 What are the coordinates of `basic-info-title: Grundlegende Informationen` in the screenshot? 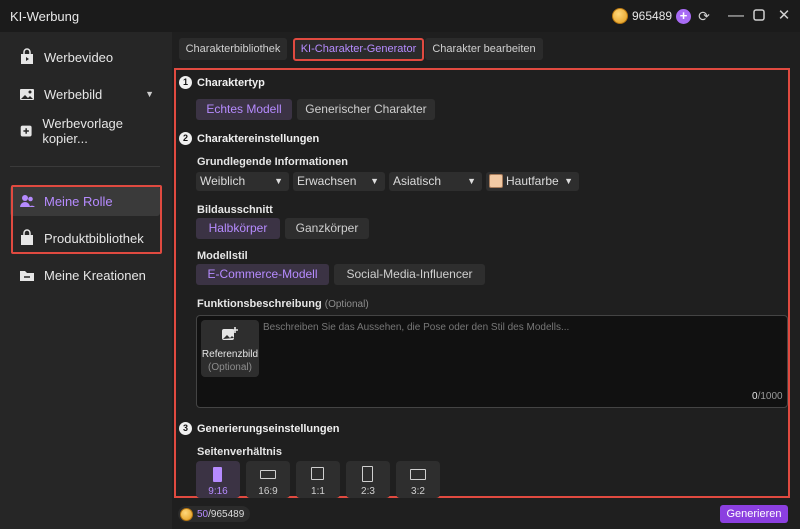 It's located at (272, 162).